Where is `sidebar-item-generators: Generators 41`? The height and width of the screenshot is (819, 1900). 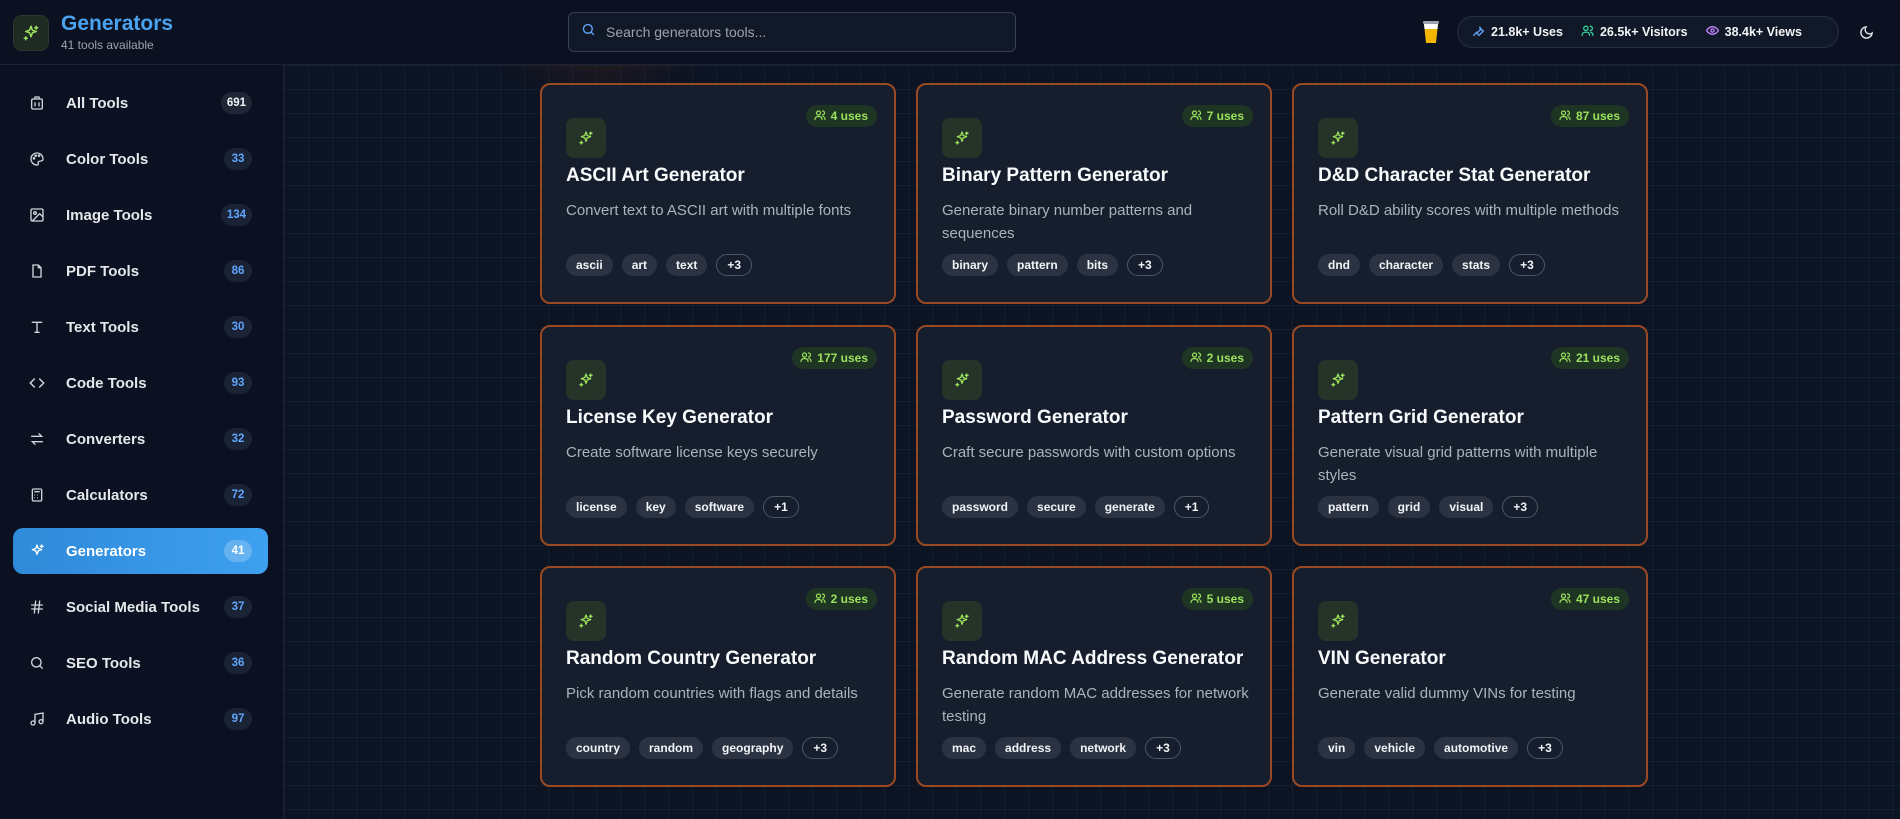
sidebar-item-generators: Generators 41 is located at coordinates (140, 551).